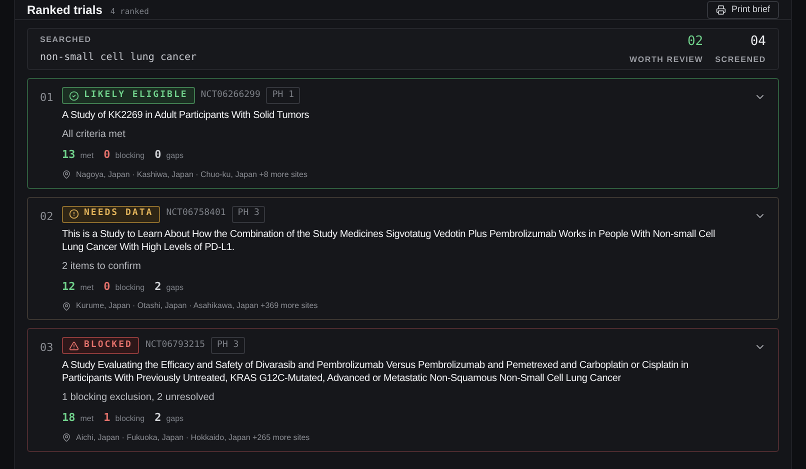 The height and width of the screenshot is (469, 806). Describe the element at coordinates (667, 60) in the screenshot. I see `stat-label: WORTH REVIEW` at that location.